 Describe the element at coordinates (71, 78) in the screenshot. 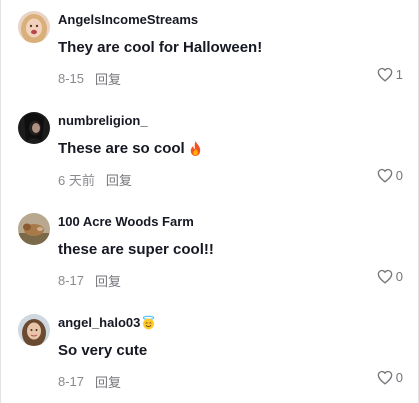

I see `comment-date: 8-15` at that location.